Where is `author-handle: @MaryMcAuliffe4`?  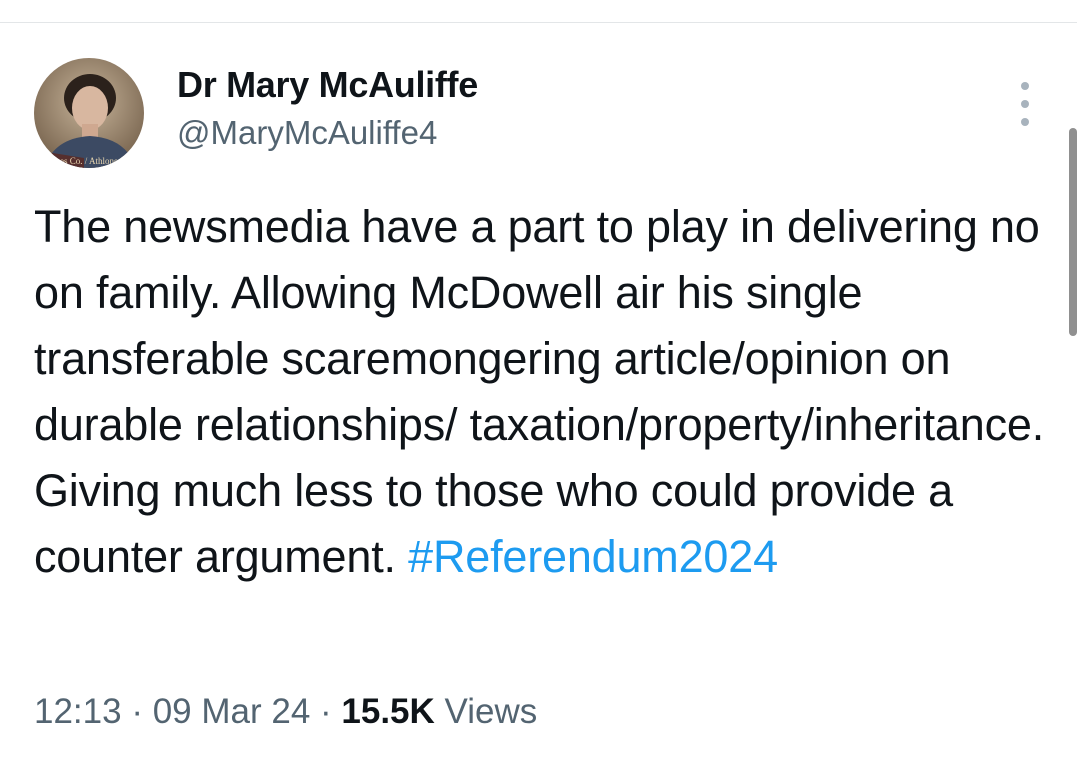 author-handle: @MaryMcAuliffe4 is located at coordinates (307, 133).